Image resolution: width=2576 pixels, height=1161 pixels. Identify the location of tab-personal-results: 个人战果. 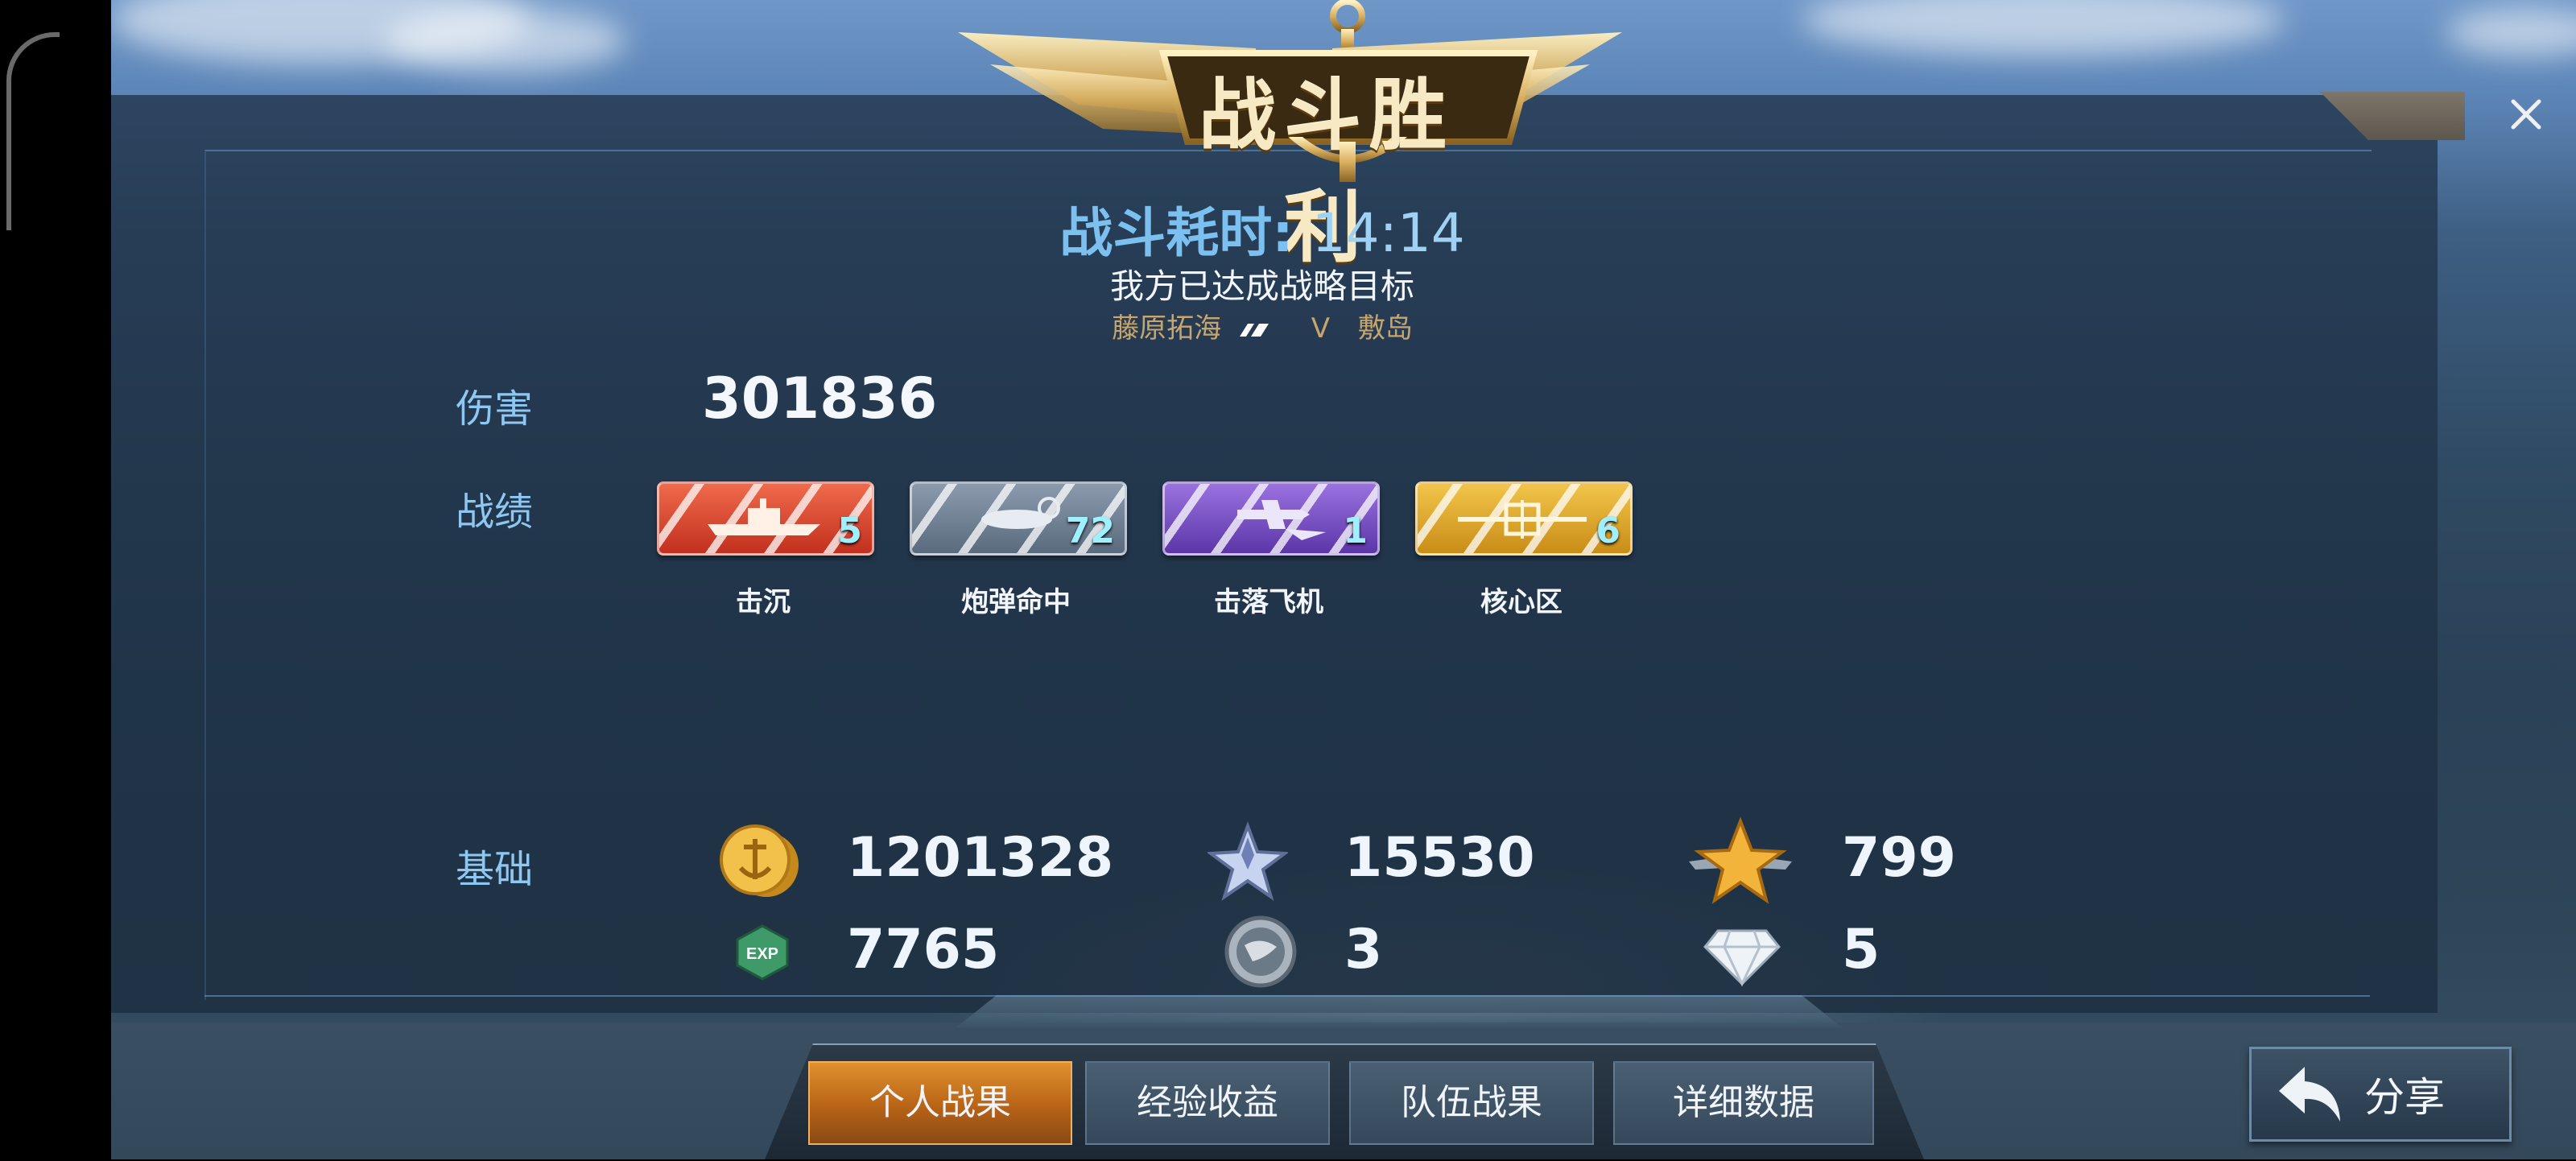
(940, 1103).